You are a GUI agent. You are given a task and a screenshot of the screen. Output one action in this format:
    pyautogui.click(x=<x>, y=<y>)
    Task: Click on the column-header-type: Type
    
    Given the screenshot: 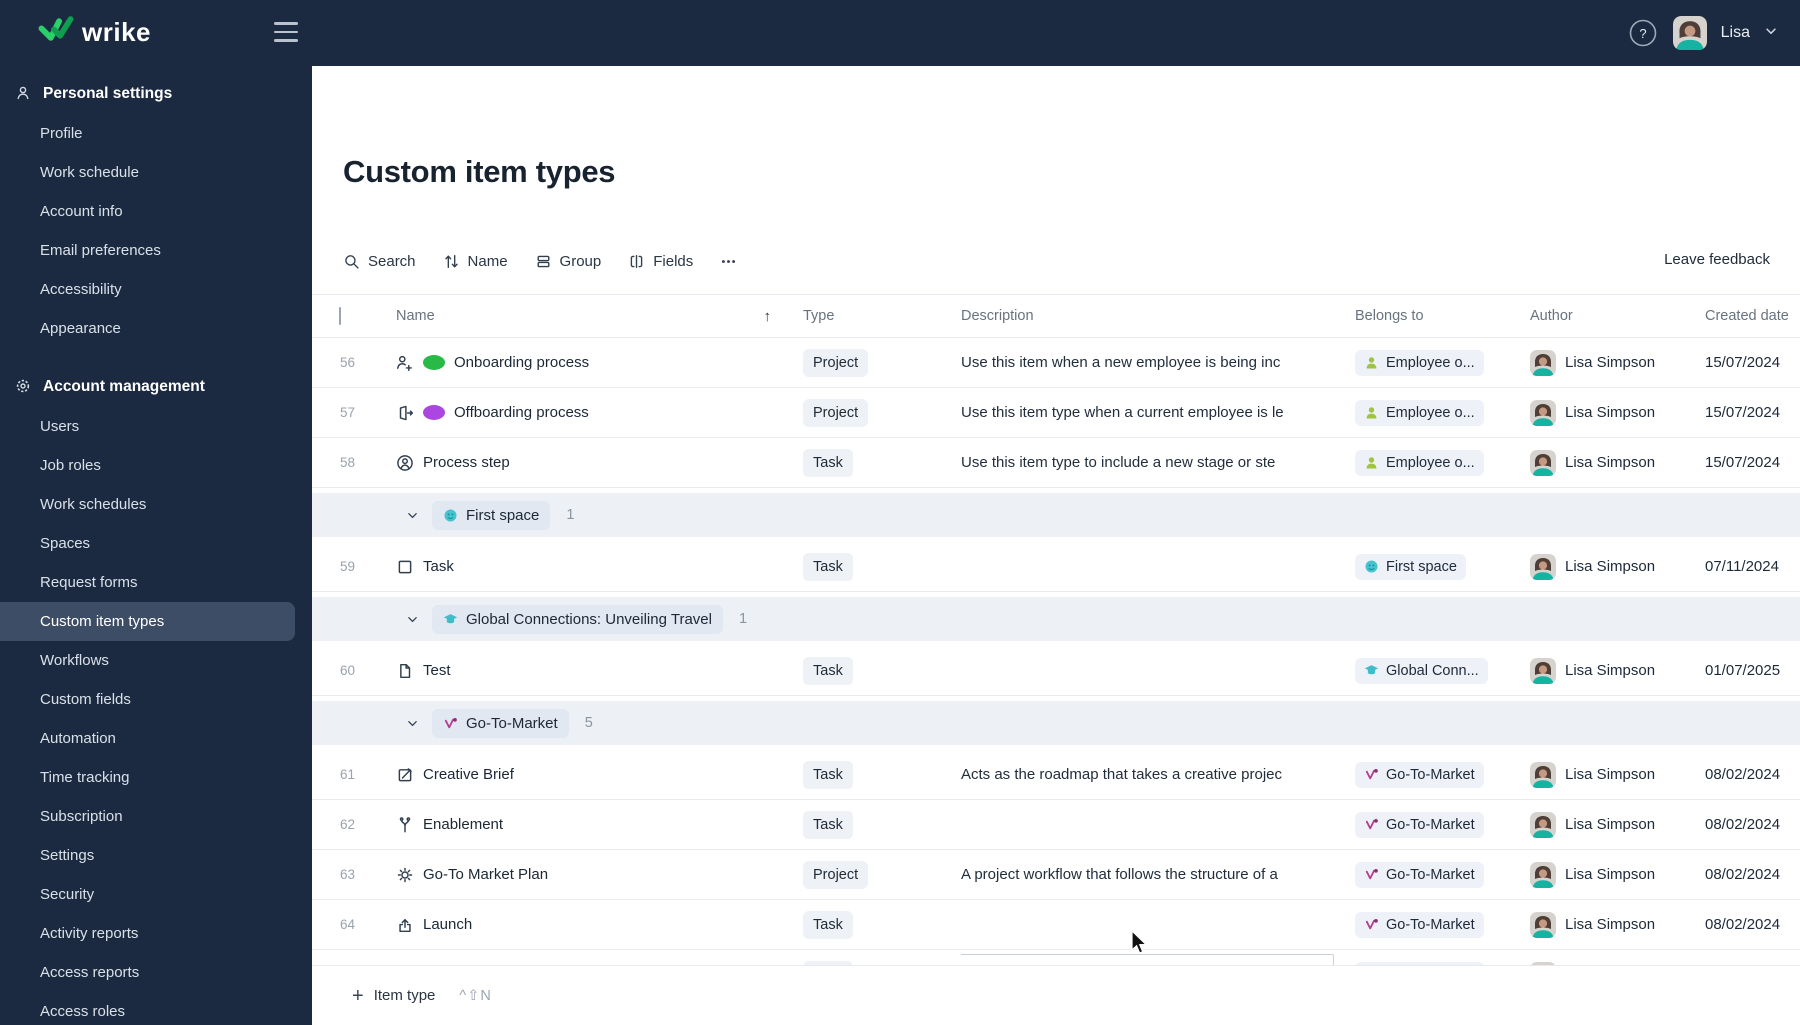 What is the action you would take?
    pyautogui.click(x=882, y=316)
    